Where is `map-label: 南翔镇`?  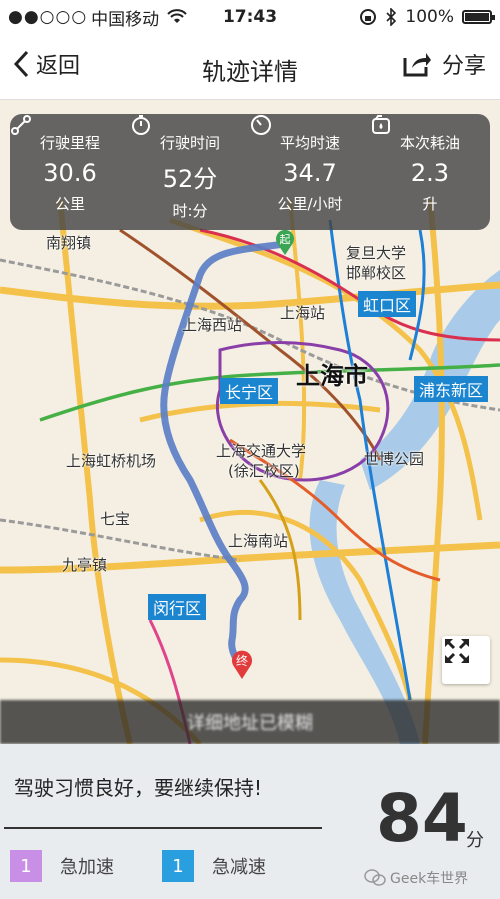
map-label: 南翔镇 is located at coordinates (69, 243).